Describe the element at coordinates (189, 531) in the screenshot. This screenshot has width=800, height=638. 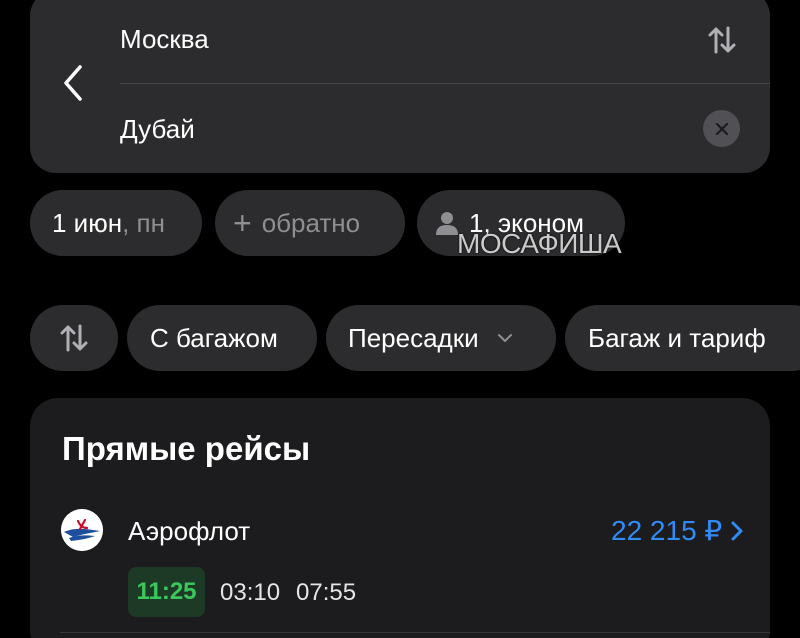
I see `airline-name: Аэрофлот` at that location.